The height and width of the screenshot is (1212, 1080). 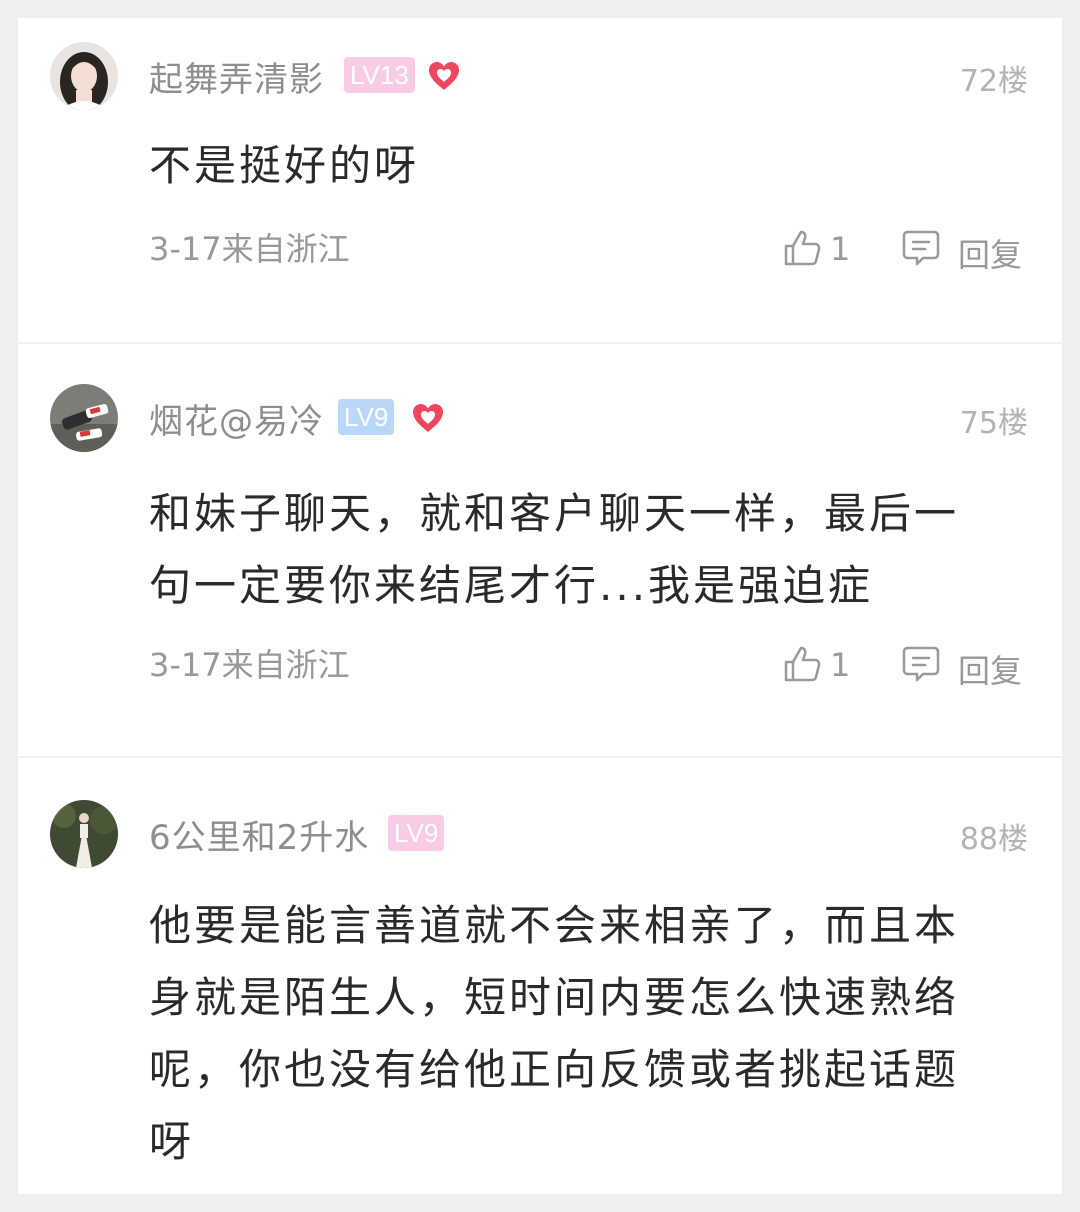 I want to click on username: 6公里和2升水, so click(x=259, y=834).